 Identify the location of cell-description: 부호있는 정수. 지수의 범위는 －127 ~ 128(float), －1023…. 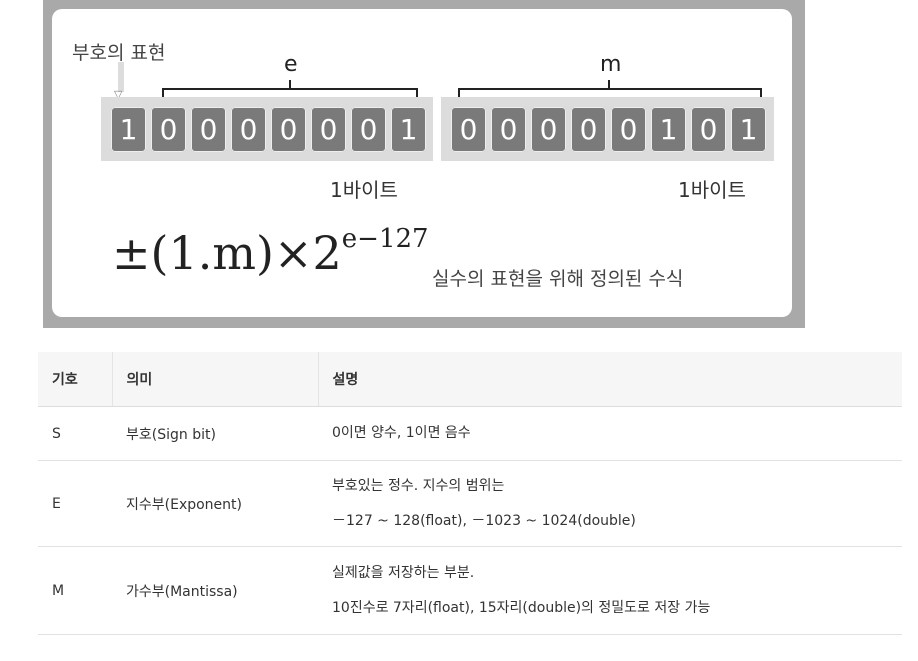
(610, 503).